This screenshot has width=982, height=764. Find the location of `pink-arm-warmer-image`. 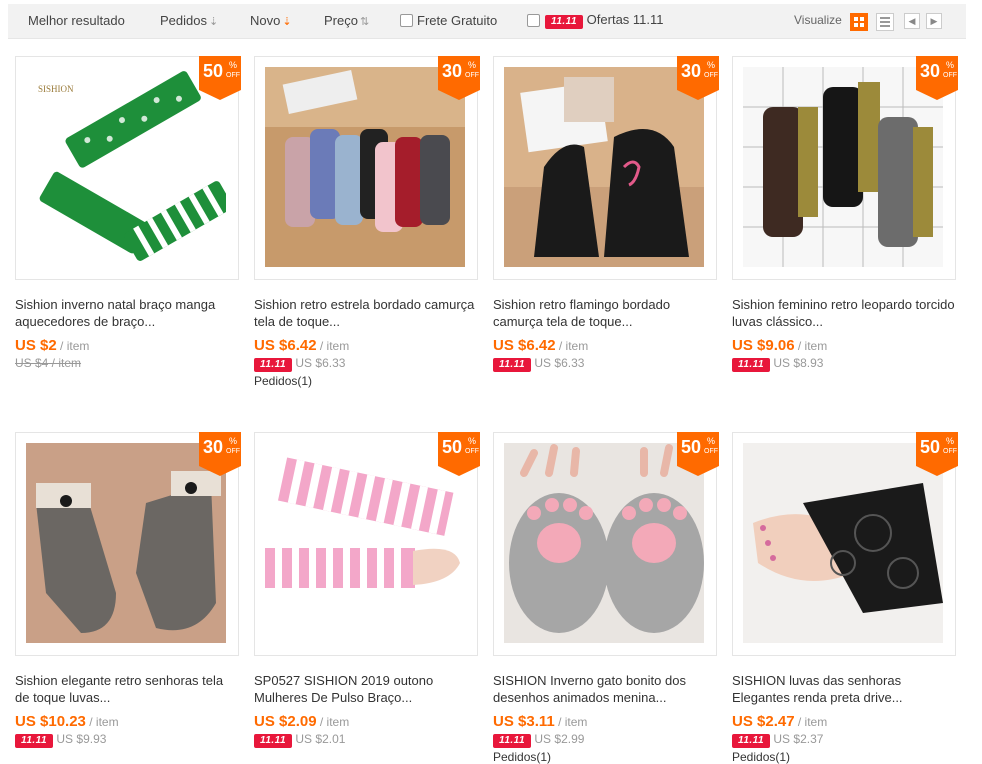

pink-arm-warmer-image is located at coordinates (365, 543).